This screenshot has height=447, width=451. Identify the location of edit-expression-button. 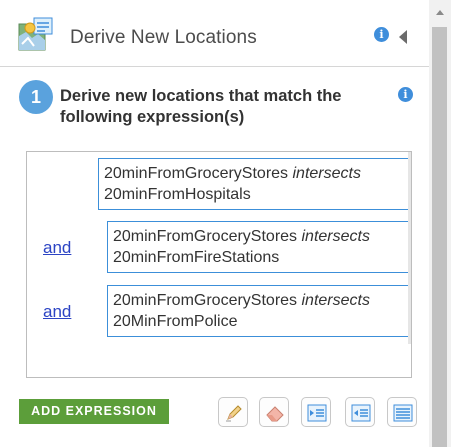
(233, 412).